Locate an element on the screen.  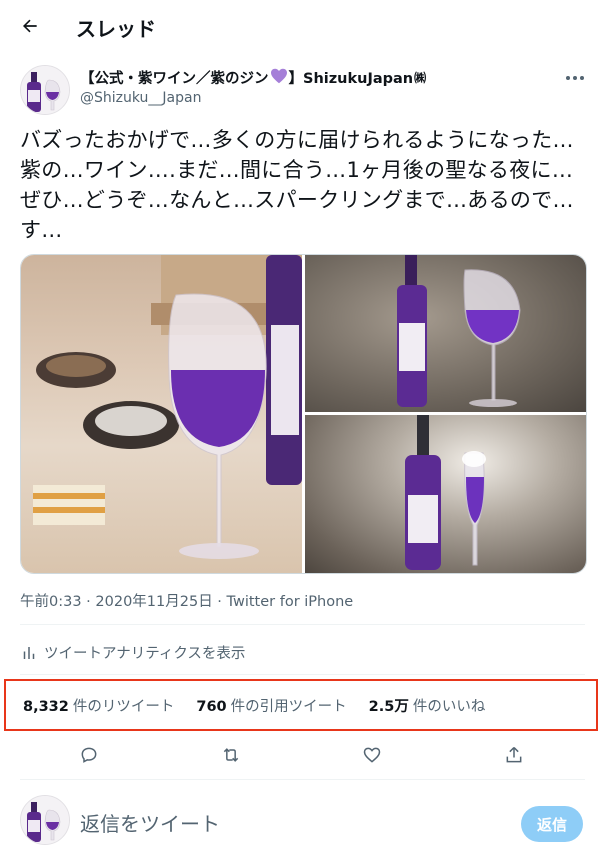
author-name-suffix: 】ShizukuJapan is located at coordinates (351, 79).